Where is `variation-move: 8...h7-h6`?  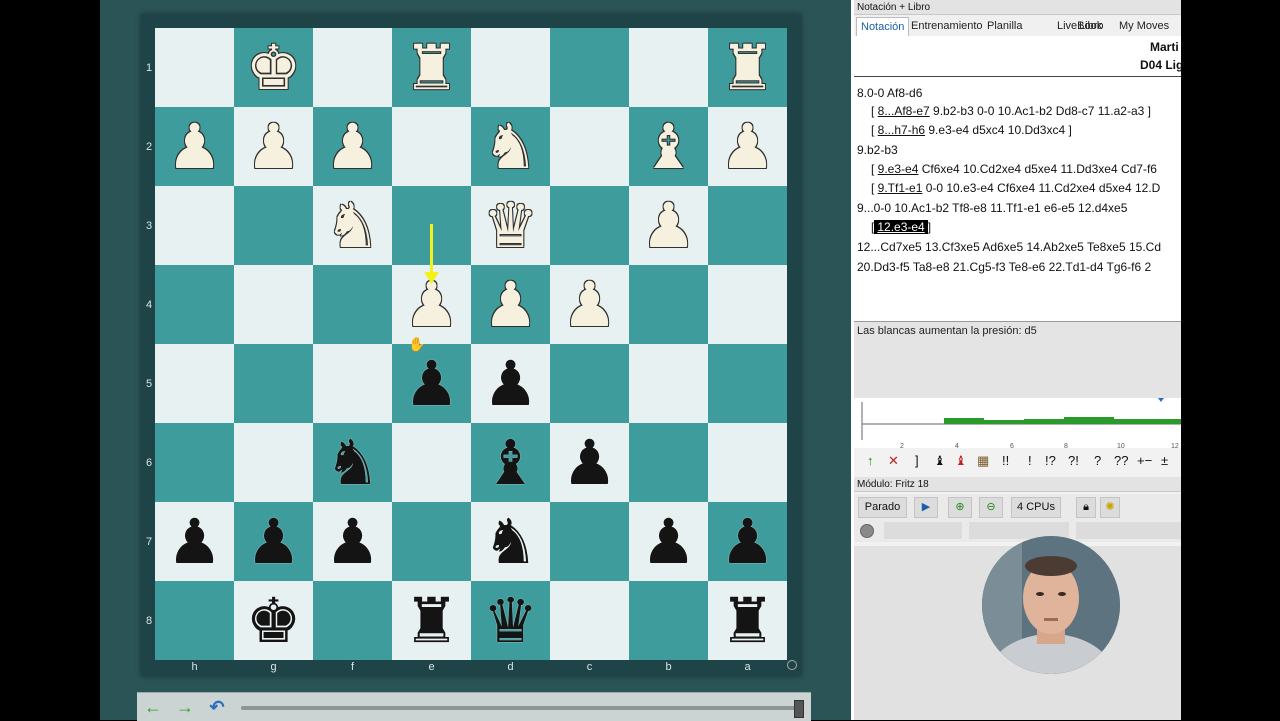 variation-move: 8...h7-h6 is located at coordinates (901, 130).